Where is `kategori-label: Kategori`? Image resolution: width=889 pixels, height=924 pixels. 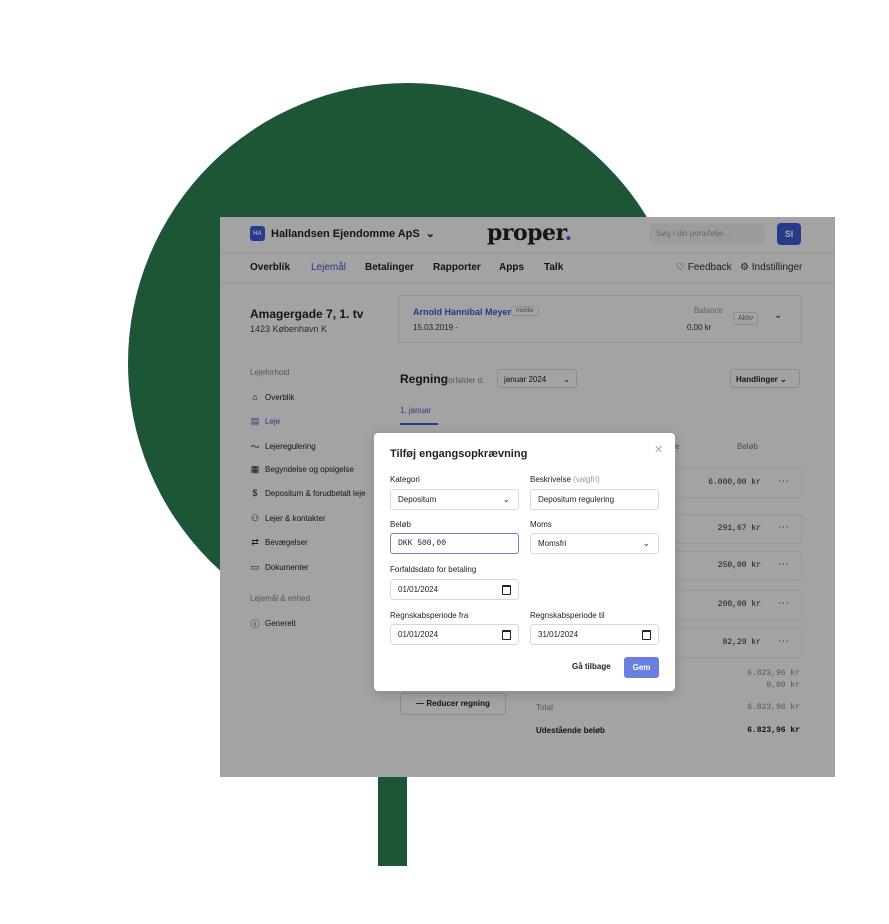
kategori-label: Kategori is located at coordinates (405, 479).